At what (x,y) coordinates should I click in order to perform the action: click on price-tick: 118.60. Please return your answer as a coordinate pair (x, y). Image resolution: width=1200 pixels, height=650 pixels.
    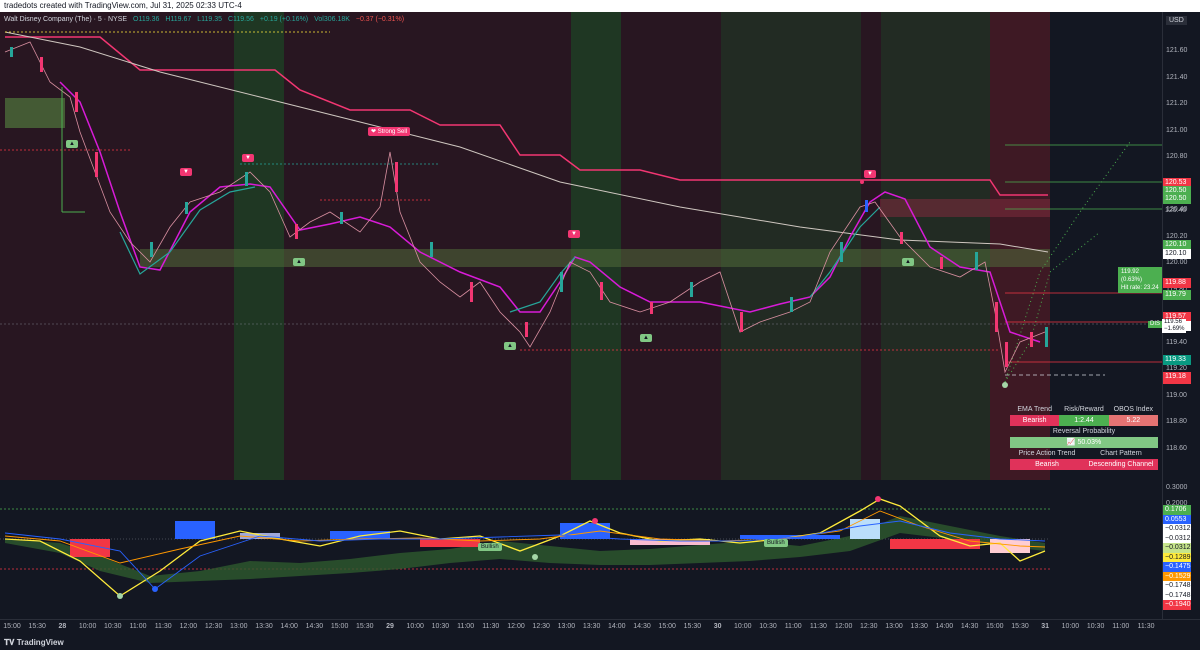
    Looking at the image, I should click on (1176, 448).